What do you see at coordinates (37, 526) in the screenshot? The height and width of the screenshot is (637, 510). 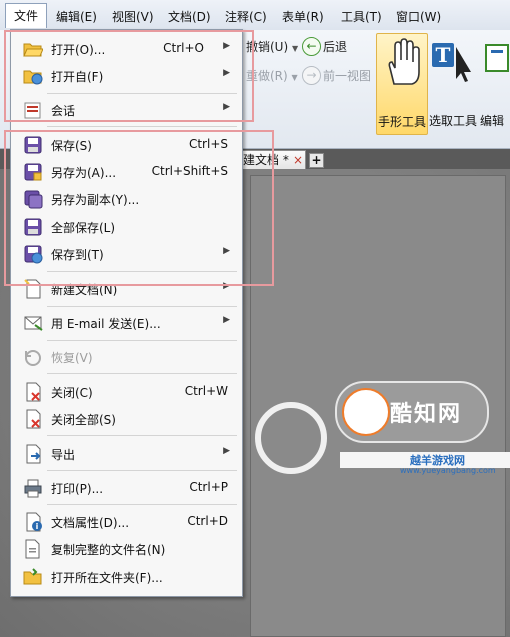 I see `svg-text: i` at bounding box center [37, 526].